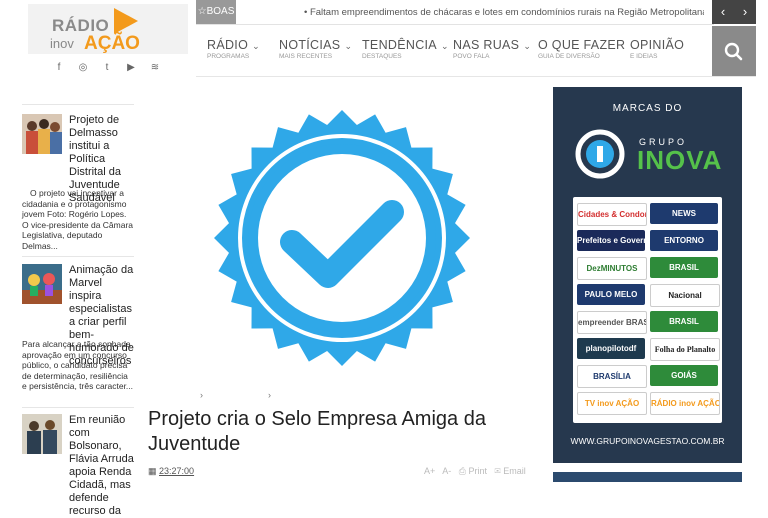  What do you see at coordinates (497, 471) in the screenshot?
I see `email-icon: ✉` at bounding box center [497, 471].